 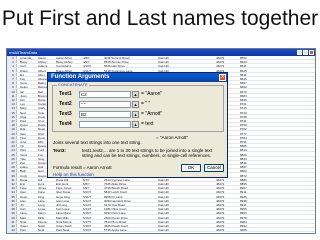 What do you see at coordinates (222, 77) in the screenshot?
I see `dialog-close-icon: x` at bounding box center [222, 77].